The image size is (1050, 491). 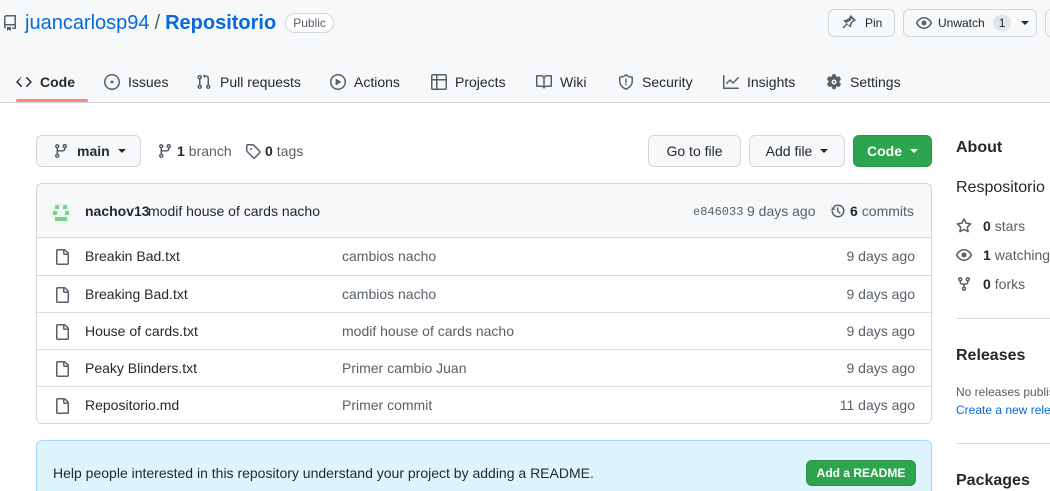 What do you see at coordinates (1003, 392) in the screenshot?
I see `releases-empty-text: No releases publis` at bounding box center [1003, 392].